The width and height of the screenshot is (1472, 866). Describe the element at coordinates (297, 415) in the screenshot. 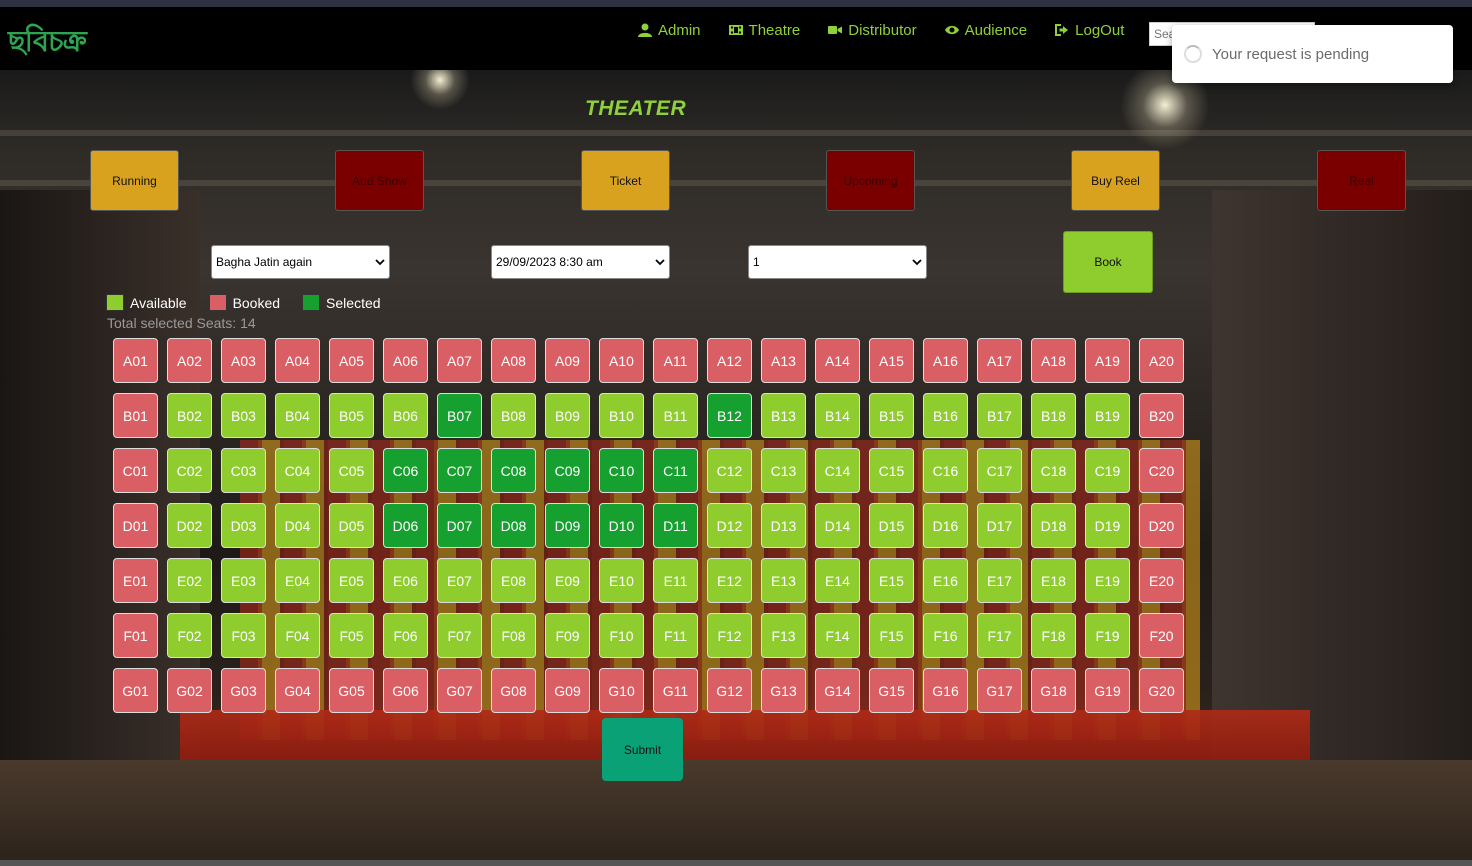

I see `seat-b04: B04` at that location.